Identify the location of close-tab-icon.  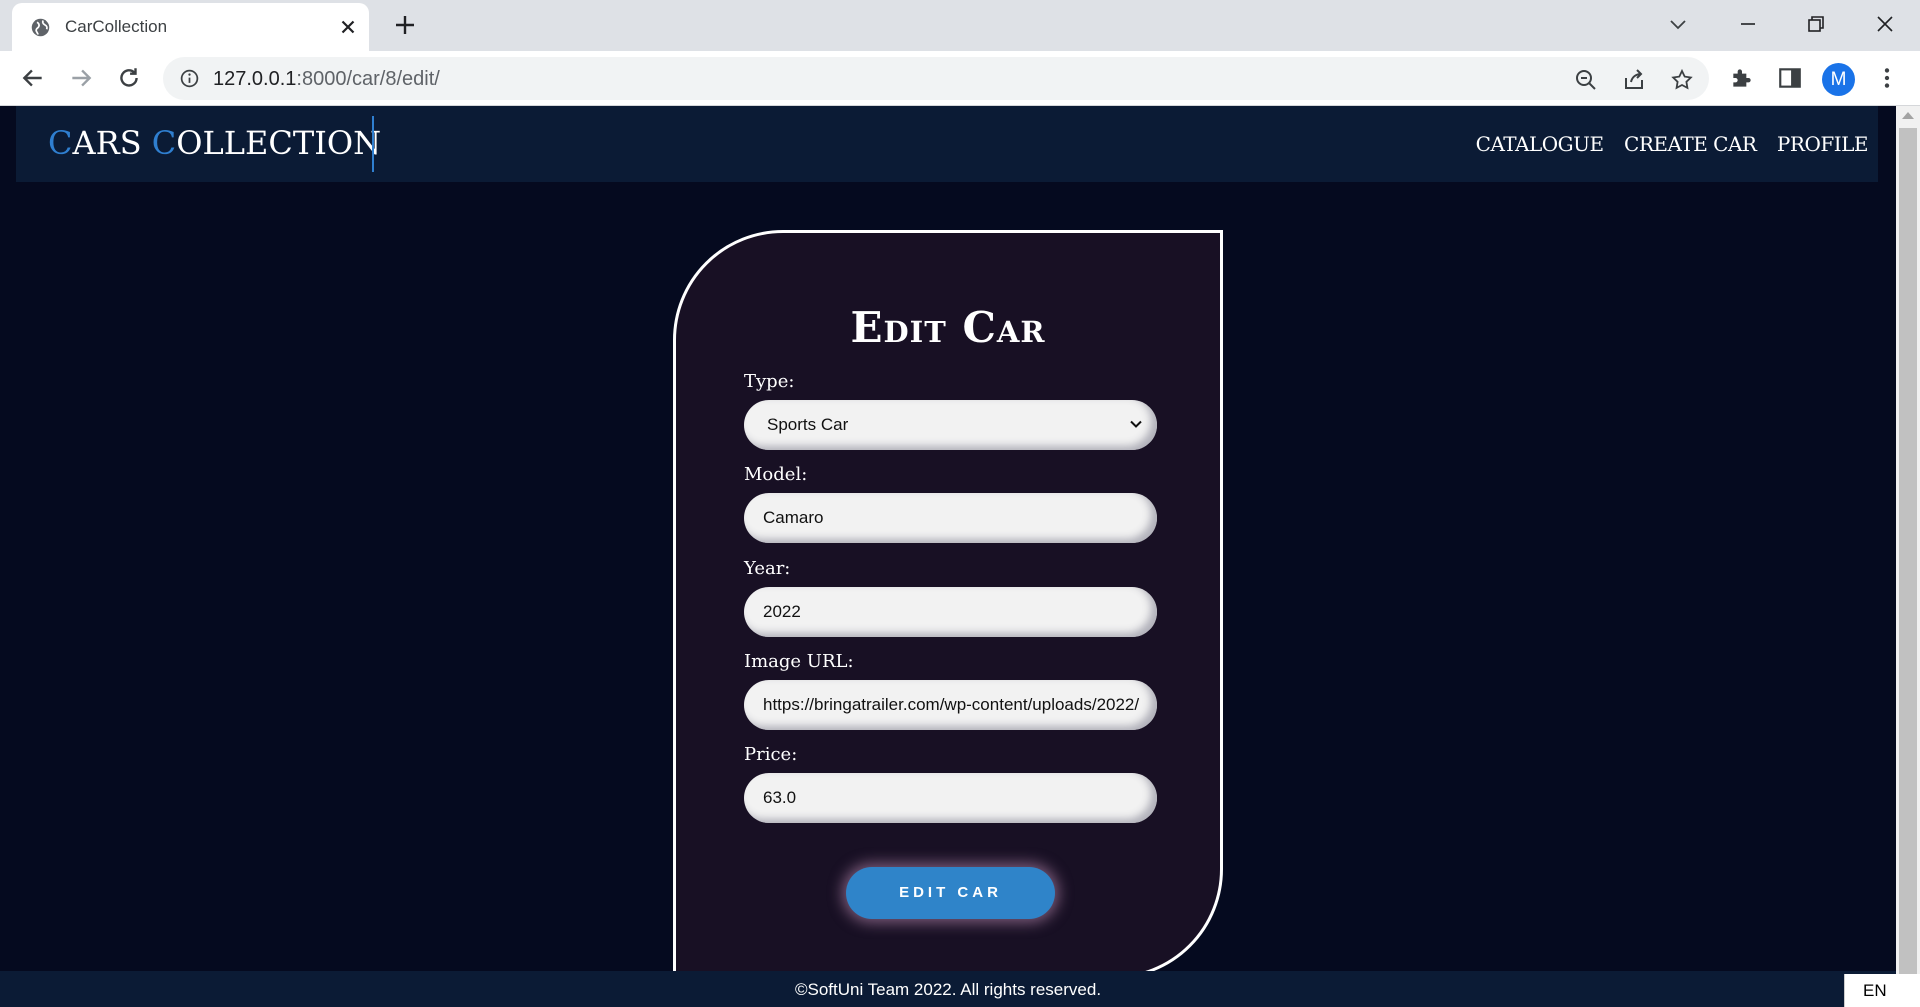
(348, 27).